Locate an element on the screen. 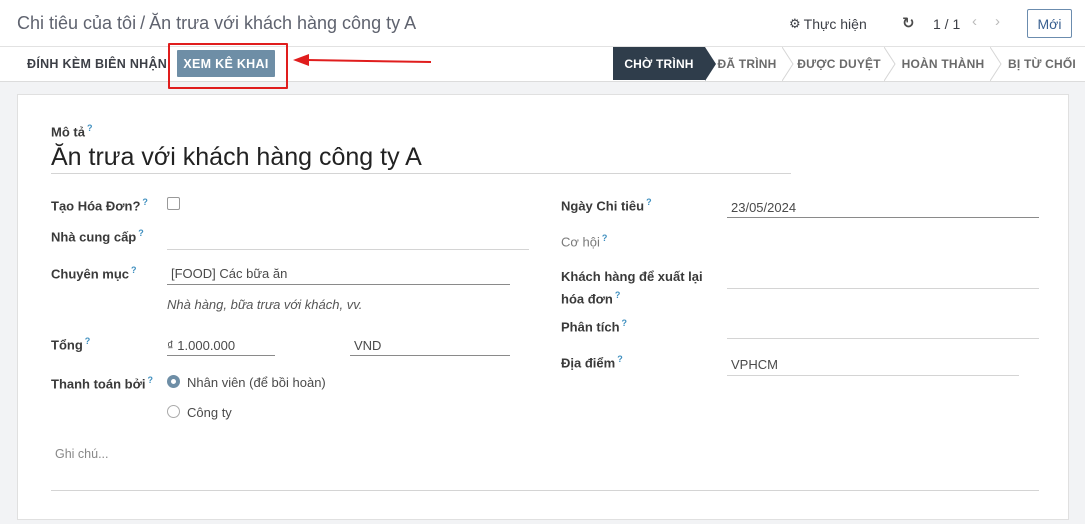  customer-reinvoice-label: Khách hàng để xuất lại hóa đơn? is located at coordinates (632, 288).